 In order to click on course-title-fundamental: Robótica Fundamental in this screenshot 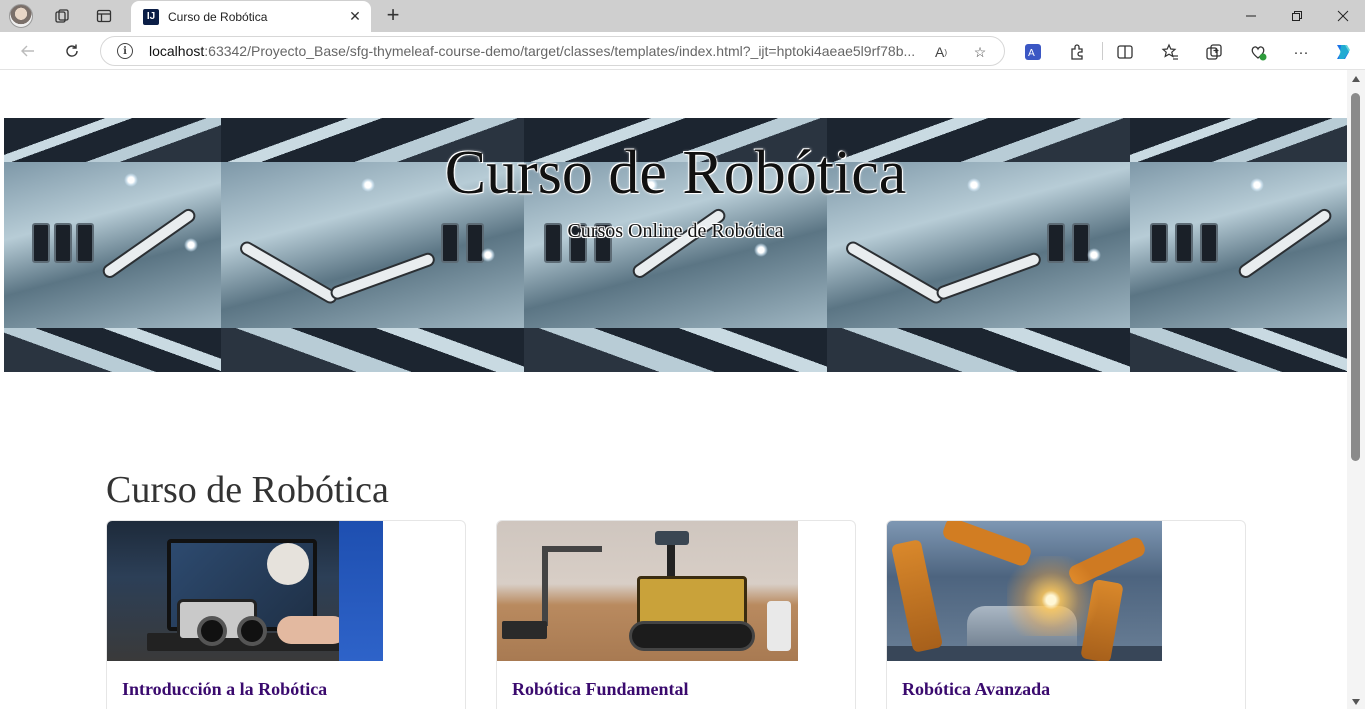, I will do `click(600, 689)`.